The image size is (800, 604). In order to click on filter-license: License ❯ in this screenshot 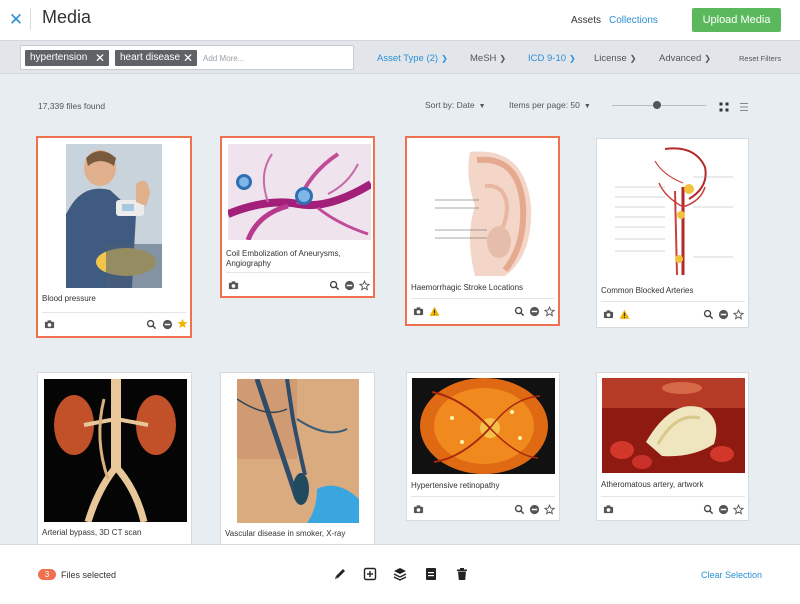, I will do `click(615, 58)`.